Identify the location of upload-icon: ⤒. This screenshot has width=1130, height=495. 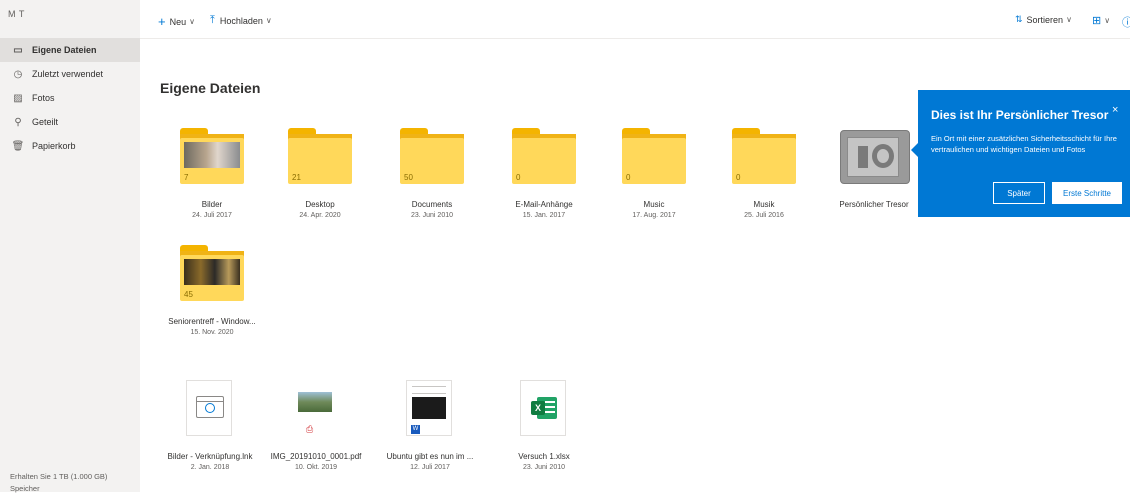
(212, 20).